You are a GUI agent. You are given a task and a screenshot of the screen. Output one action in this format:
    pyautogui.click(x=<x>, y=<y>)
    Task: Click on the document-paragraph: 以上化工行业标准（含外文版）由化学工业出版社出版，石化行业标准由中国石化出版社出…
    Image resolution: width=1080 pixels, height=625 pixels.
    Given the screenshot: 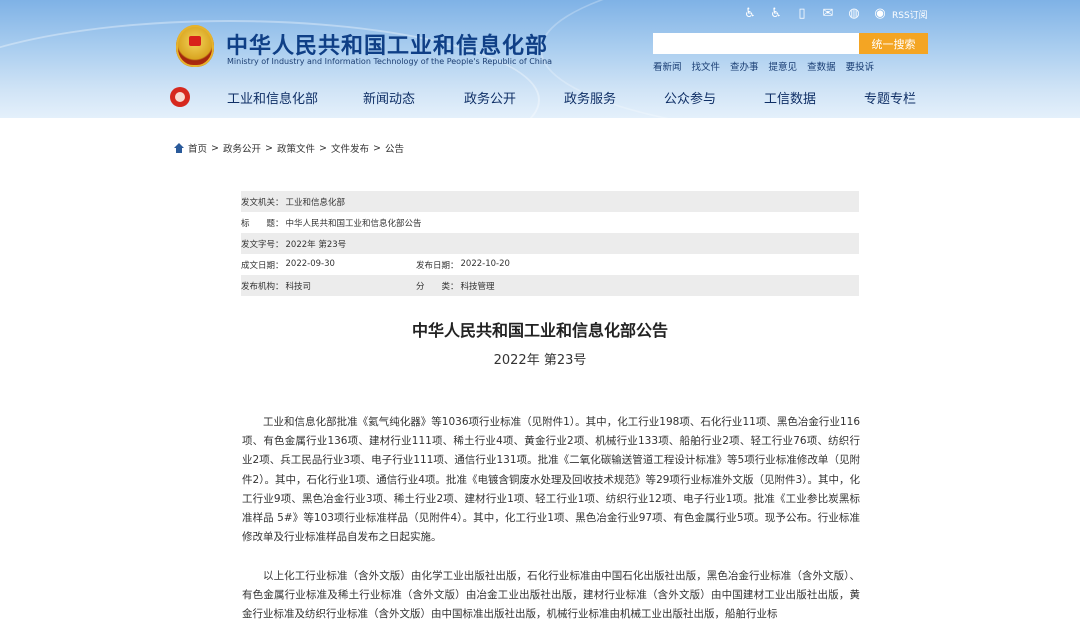 What is the action you would take?
    pyautogui.click(x=551, y=595)
    